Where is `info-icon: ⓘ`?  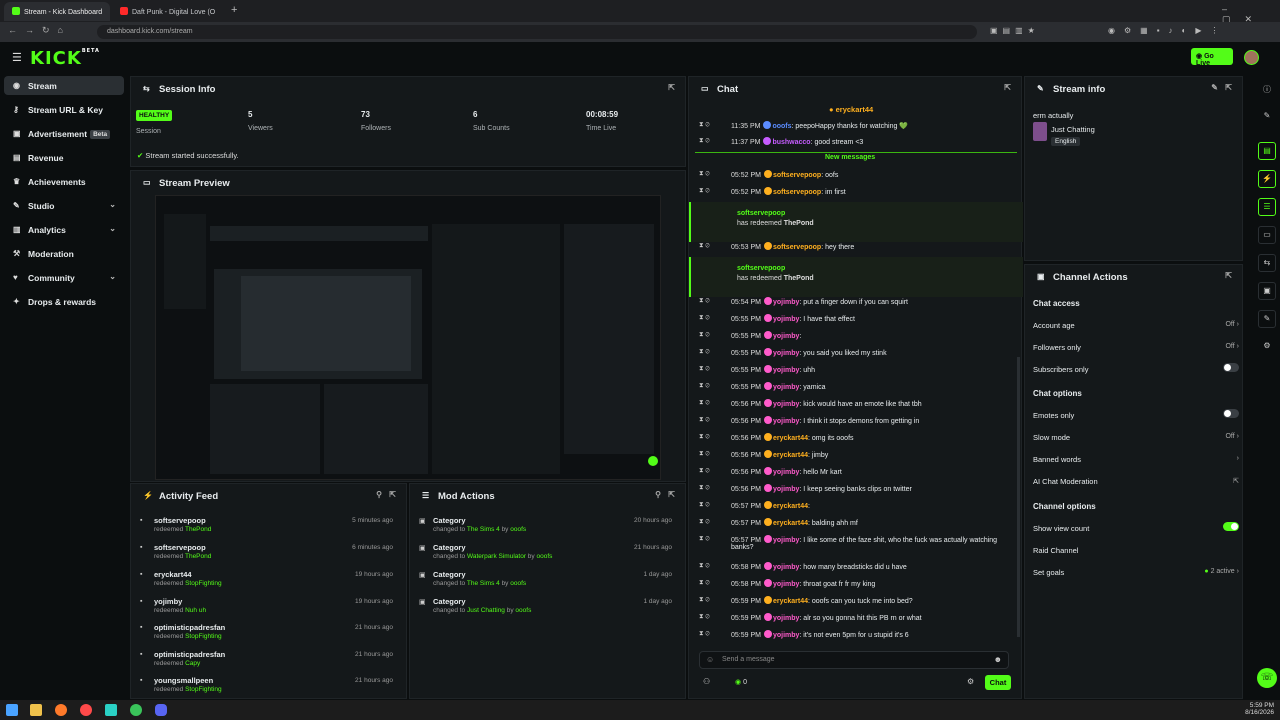
info-icon: ⓘ is located at coordinates (1267, 91).